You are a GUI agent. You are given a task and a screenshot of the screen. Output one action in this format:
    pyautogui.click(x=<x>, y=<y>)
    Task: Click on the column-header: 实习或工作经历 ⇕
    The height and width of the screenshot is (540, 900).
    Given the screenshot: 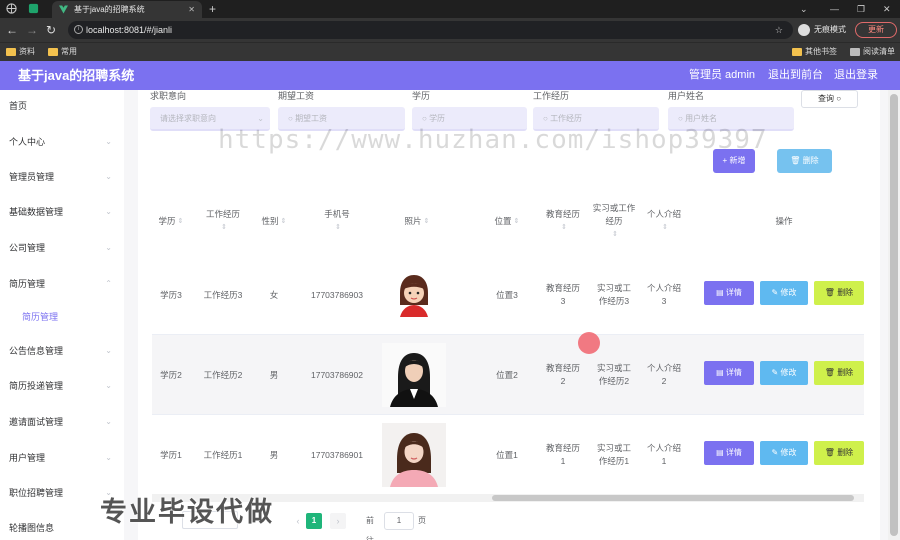 What is the action you would take?
    pyautogui.click(x=614, y=221)
    